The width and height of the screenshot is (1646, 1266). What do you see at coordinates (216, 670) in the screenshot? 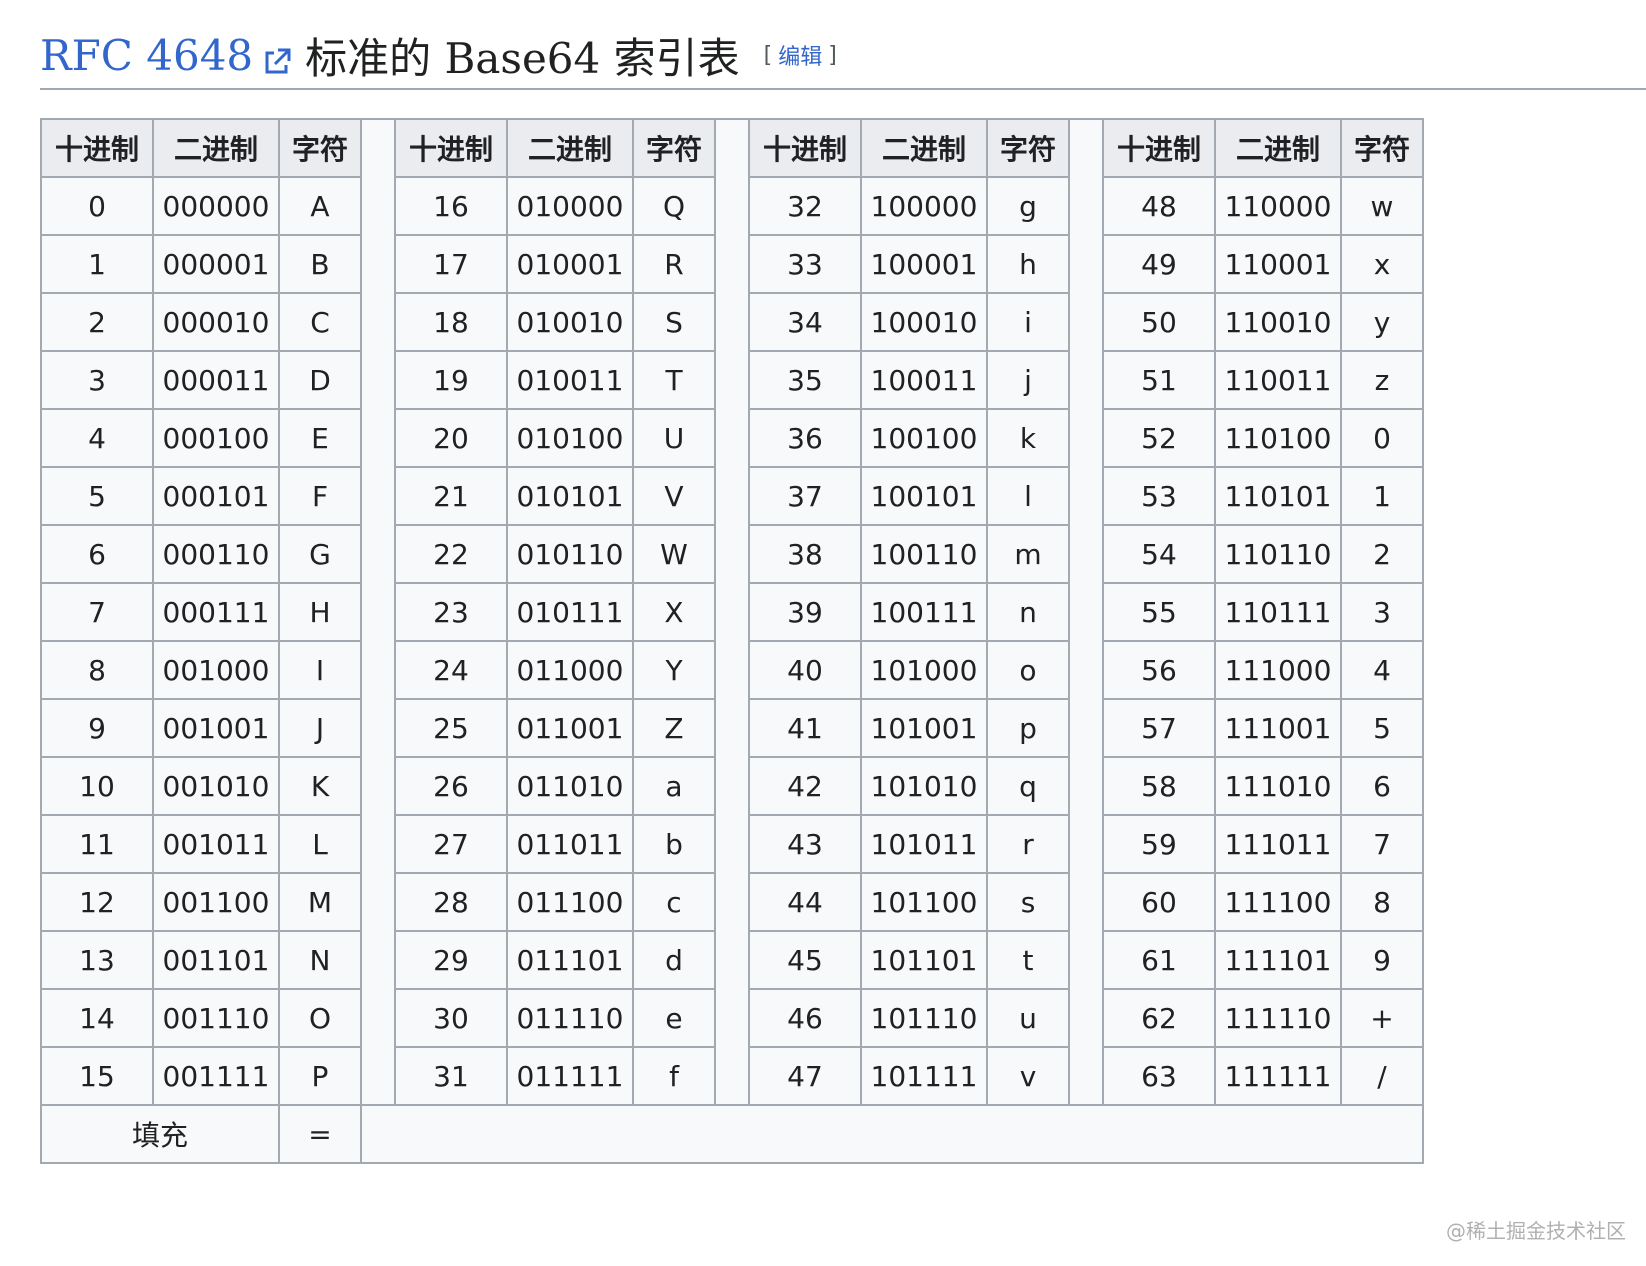
I see `binary-cell: 001000` at bounding box center [216, 670].